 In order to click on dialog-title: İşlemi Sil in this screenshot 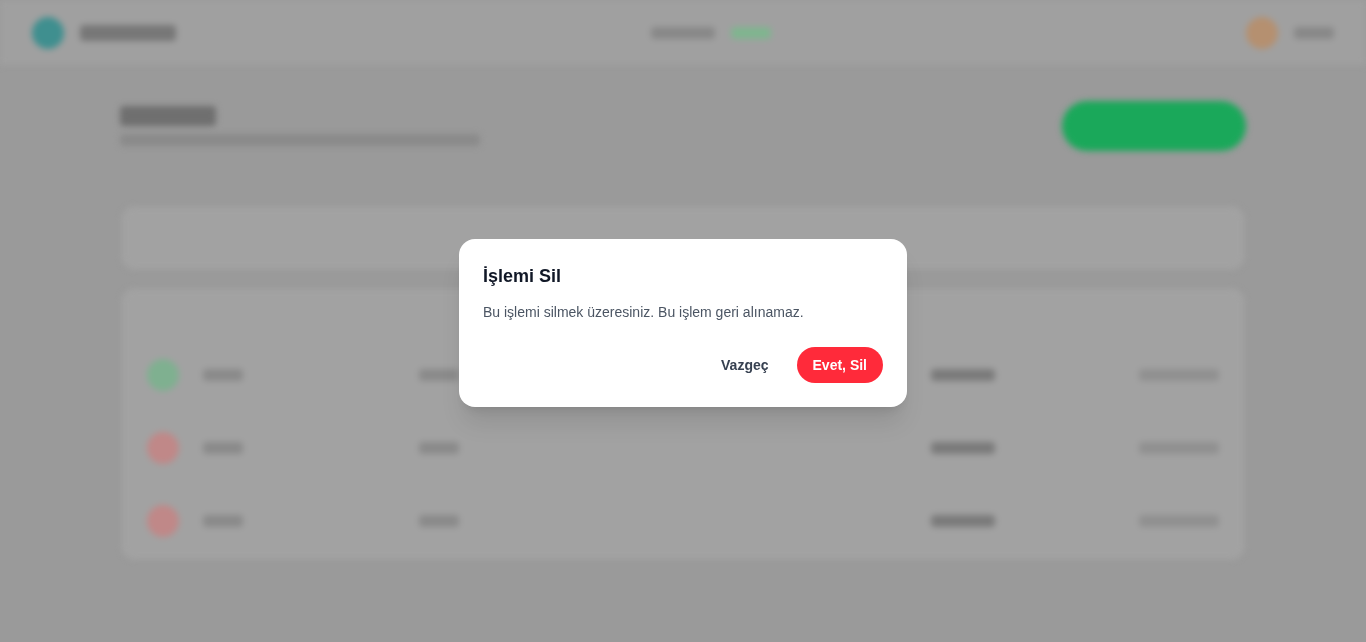, I will do `click(523, 276)`.